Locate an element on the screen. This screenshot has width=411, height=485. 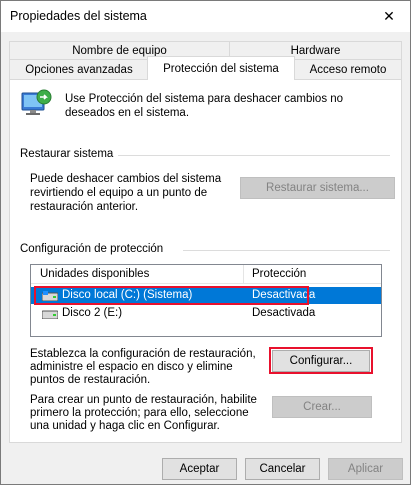
drive-name: Disco 2 (E:) is located at coordinates (92, 313).